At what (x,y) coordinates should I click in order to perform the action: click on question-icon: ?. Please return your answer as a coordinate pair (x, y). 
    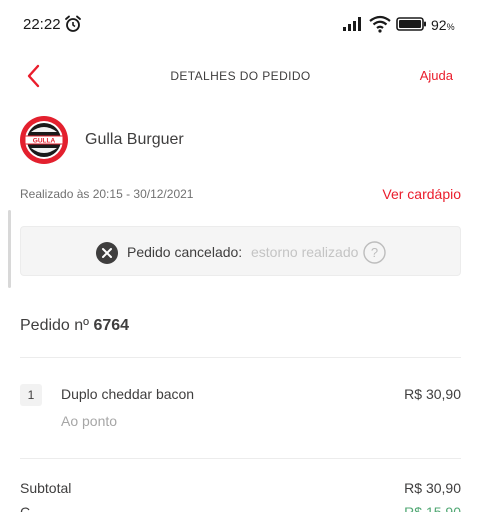
    Looking at the image, I should click on (374, 252).